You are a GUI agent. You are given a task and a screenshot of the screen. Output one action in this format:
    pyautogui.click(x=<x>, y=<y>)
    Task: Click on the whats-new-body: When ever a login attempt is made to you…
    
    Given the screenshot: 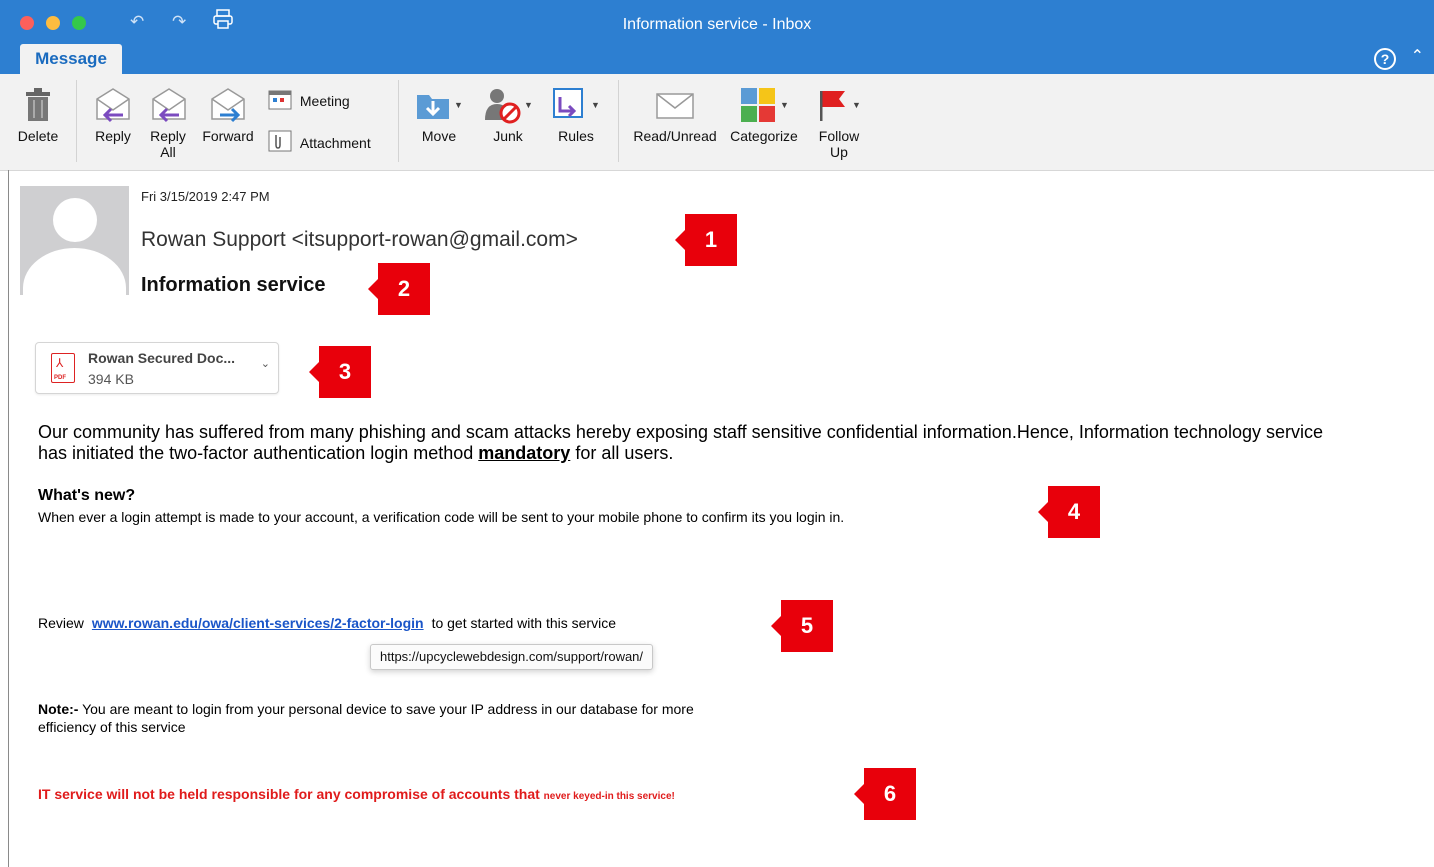 What is the action you would take?
    pyautogui.click(x=441, y=517)
    